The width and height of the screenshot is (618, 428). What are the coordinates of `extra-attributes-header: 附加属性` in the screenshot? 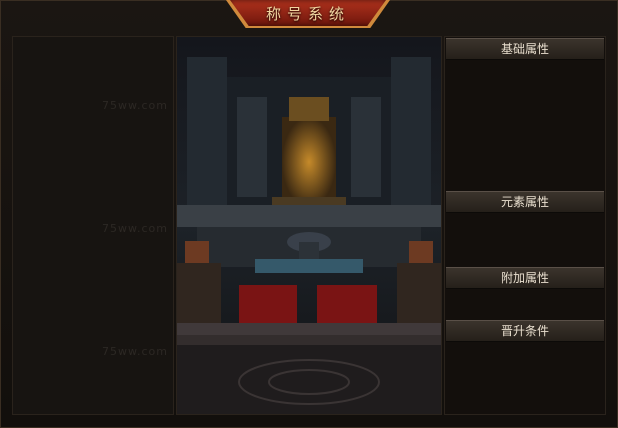 It's located at (525, 278).